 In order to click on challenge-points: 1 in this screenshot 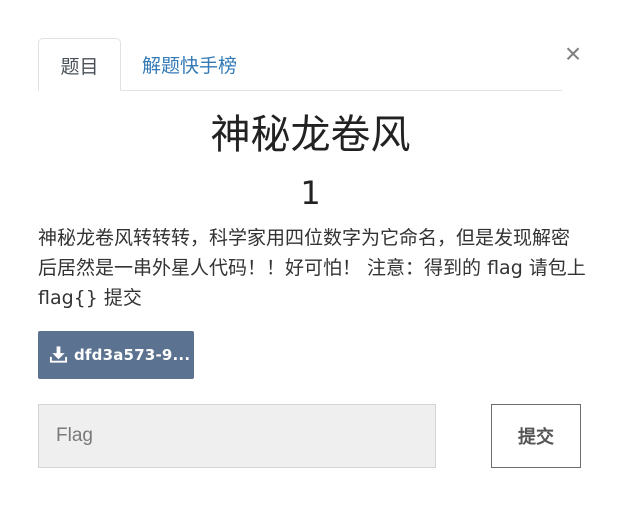, I will do `click(310, 193)`.